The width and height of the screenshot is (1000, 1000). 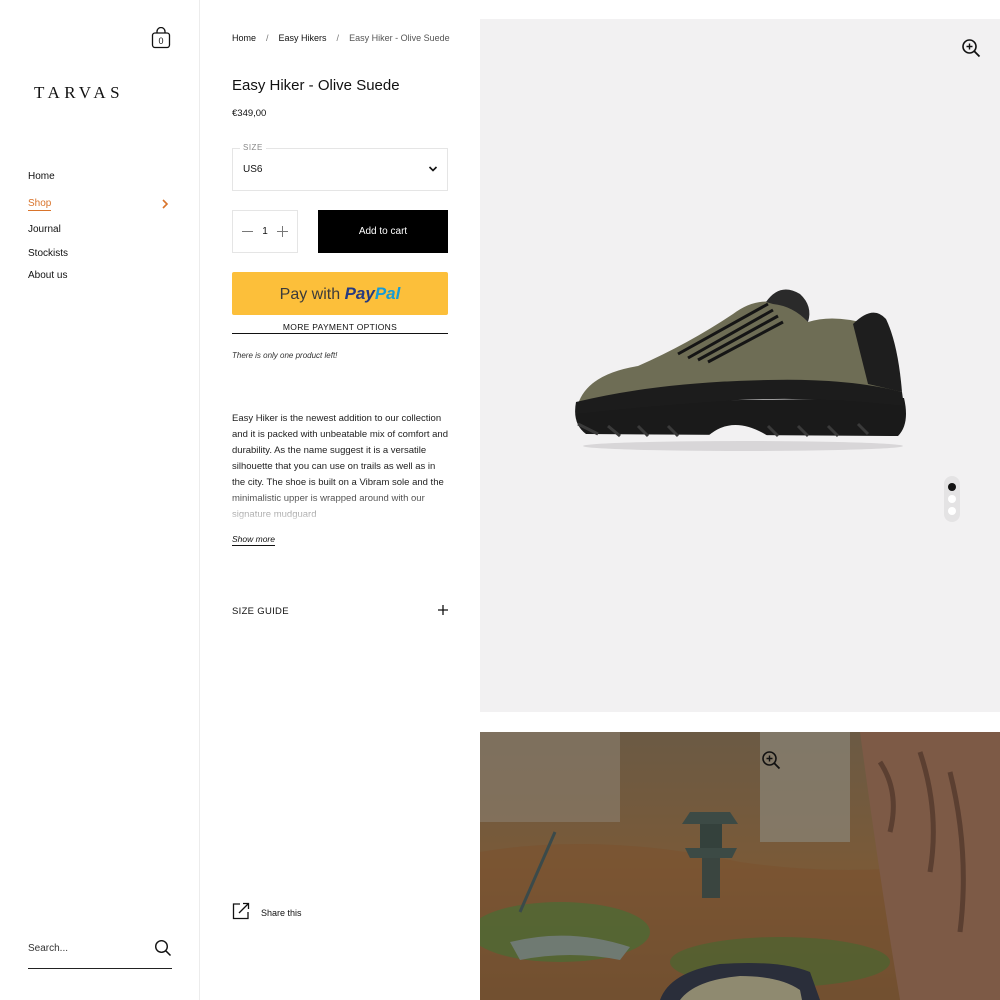 What do you see at coordinates (340, 506) in the screenshot?
I see `description-fade` at bounding box center [340, 506].